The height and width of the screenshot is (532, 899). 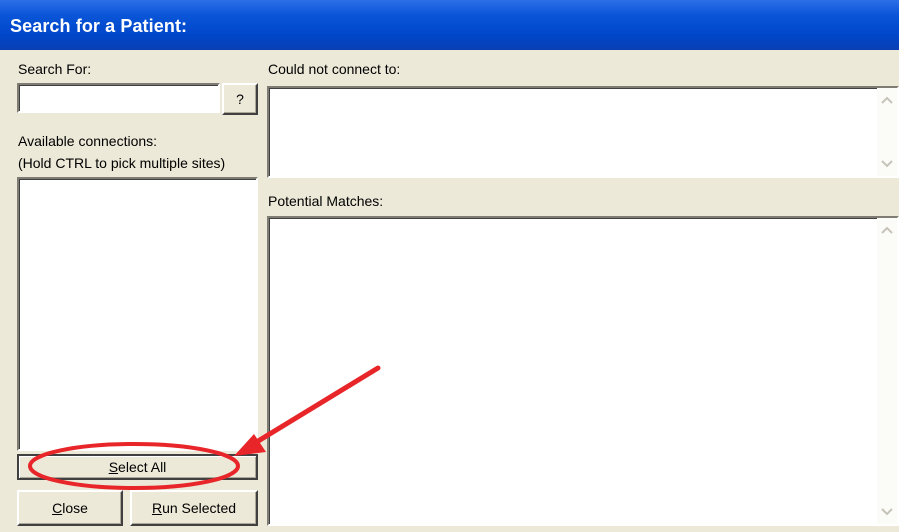 I want to click on available-connections-list, so click(x=137, y=314).